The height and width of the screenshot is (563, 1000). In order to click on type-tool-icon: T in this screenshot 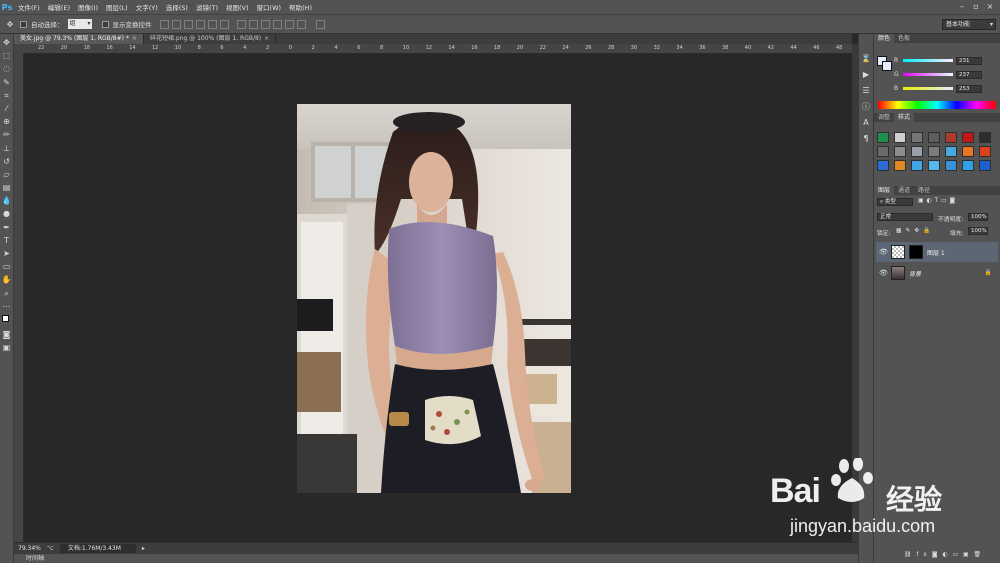, I will do `click(7, 241)`.